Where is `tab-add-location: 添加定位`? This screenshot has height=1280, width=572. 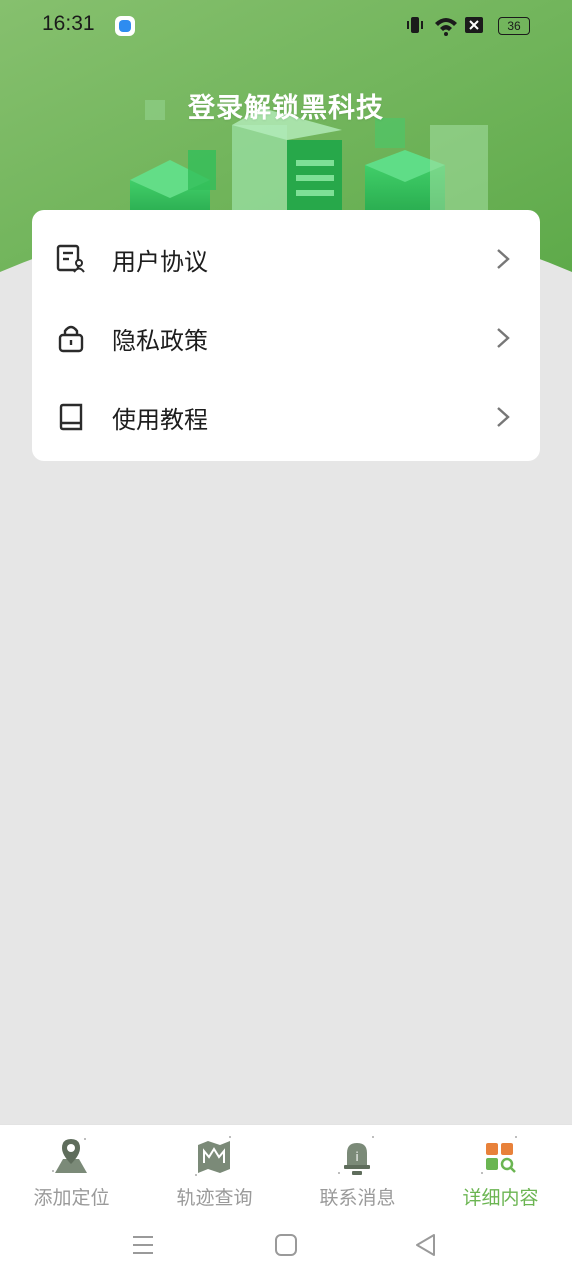 tab-add-location: 添加定位 is located at coordinates (71, 1168).